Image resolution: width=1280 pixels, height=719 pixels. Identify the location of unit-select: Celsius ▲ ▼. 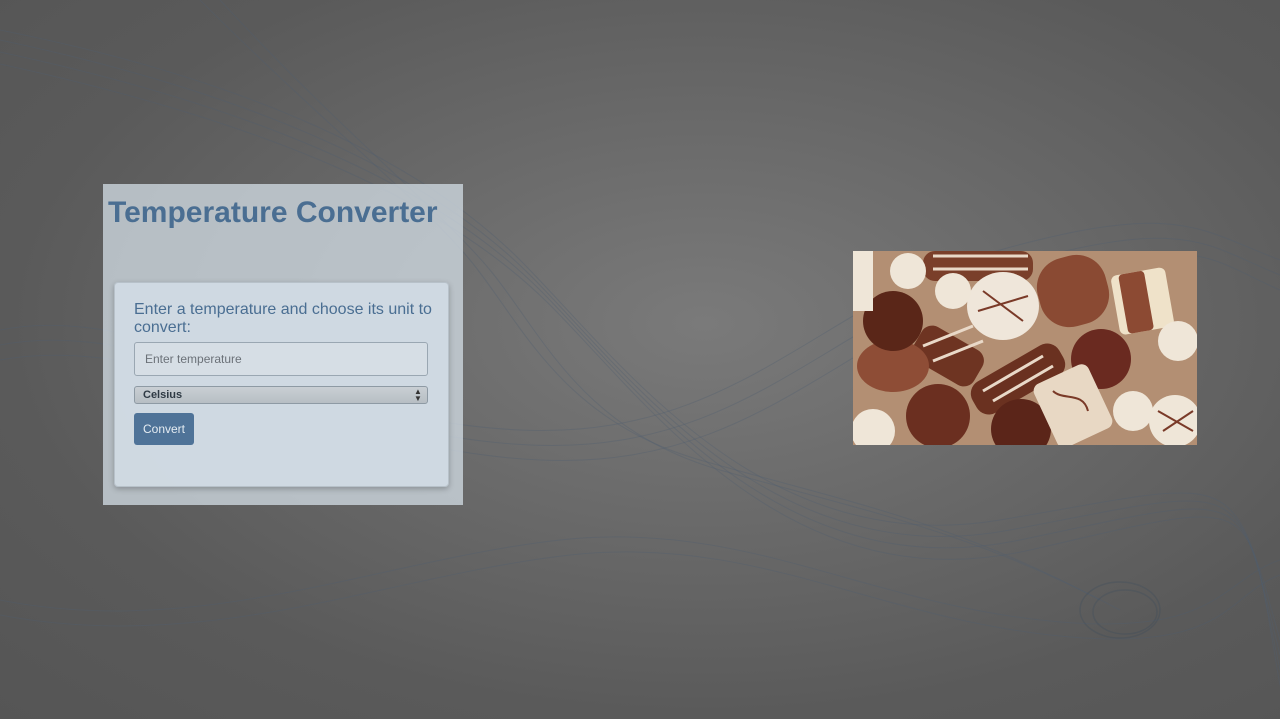
(281, 395).